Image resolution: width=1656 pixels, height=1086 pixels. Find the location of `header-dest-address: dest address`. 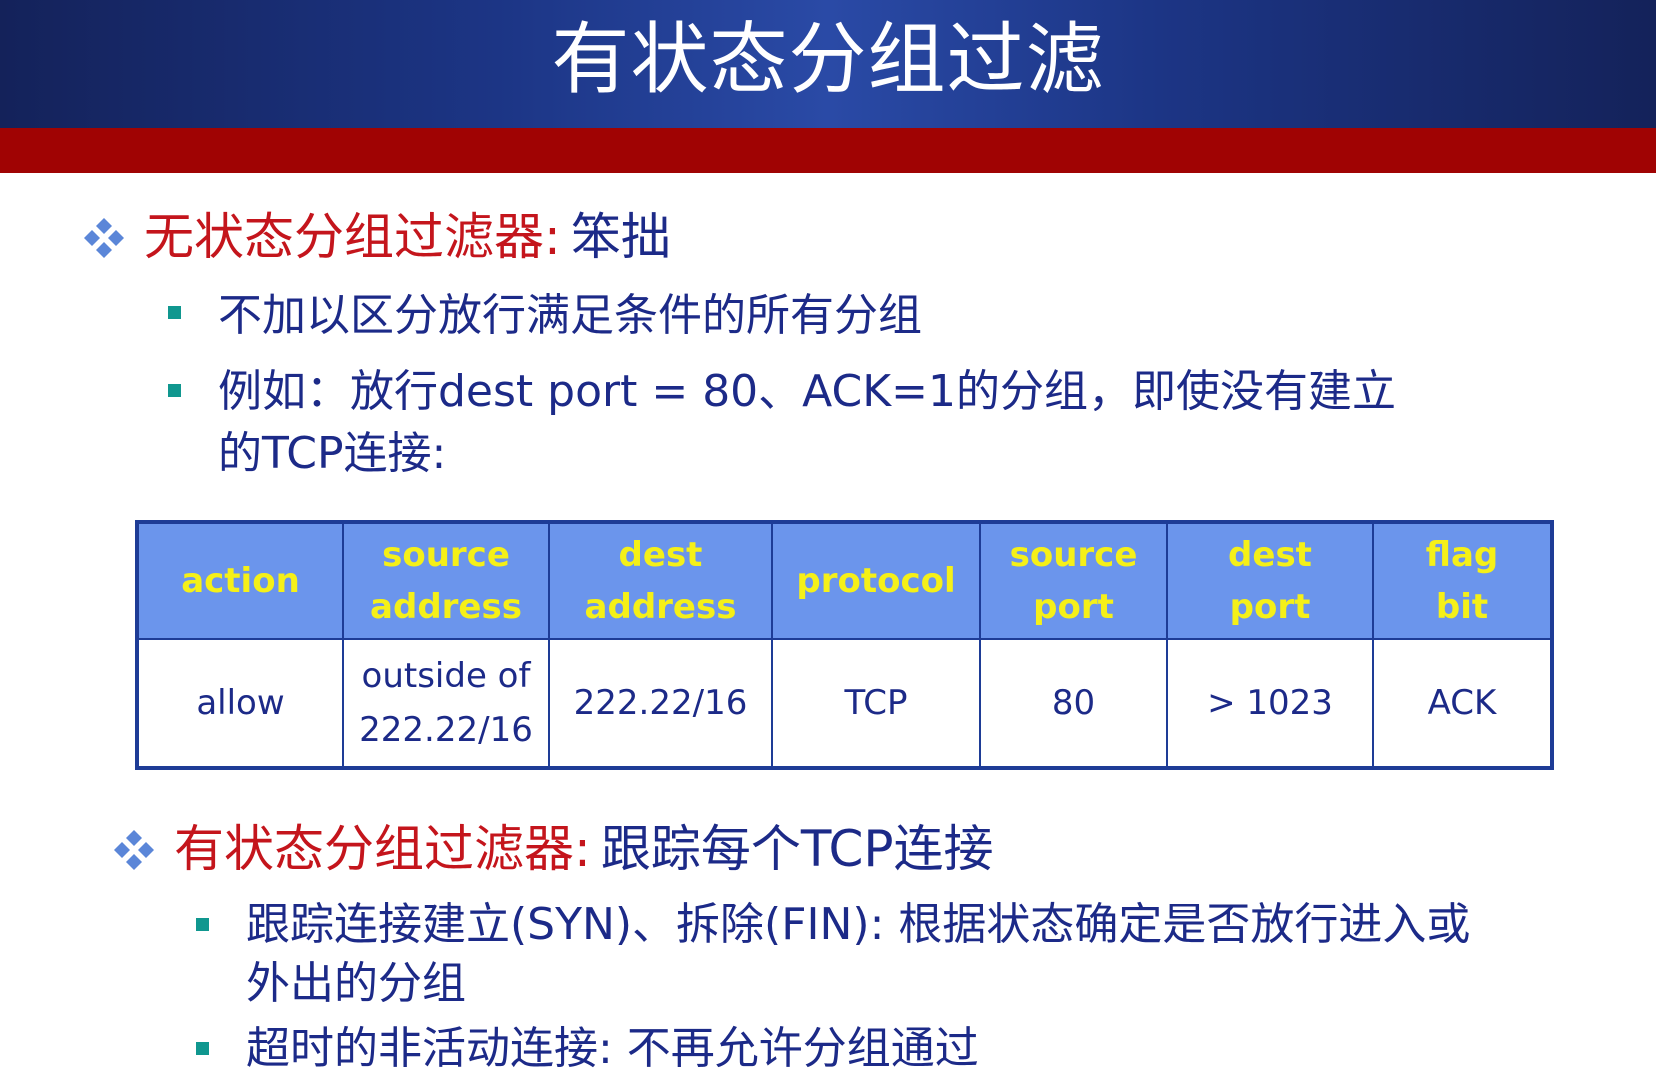

header-dest-address: dest address is located at coordinates (660, 580).